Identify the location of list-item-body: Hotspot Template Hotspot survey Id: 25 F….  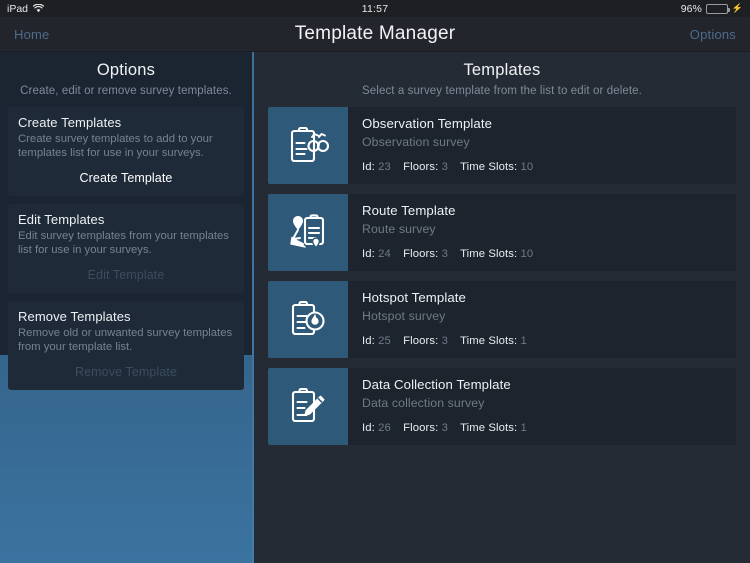
(542, 319).